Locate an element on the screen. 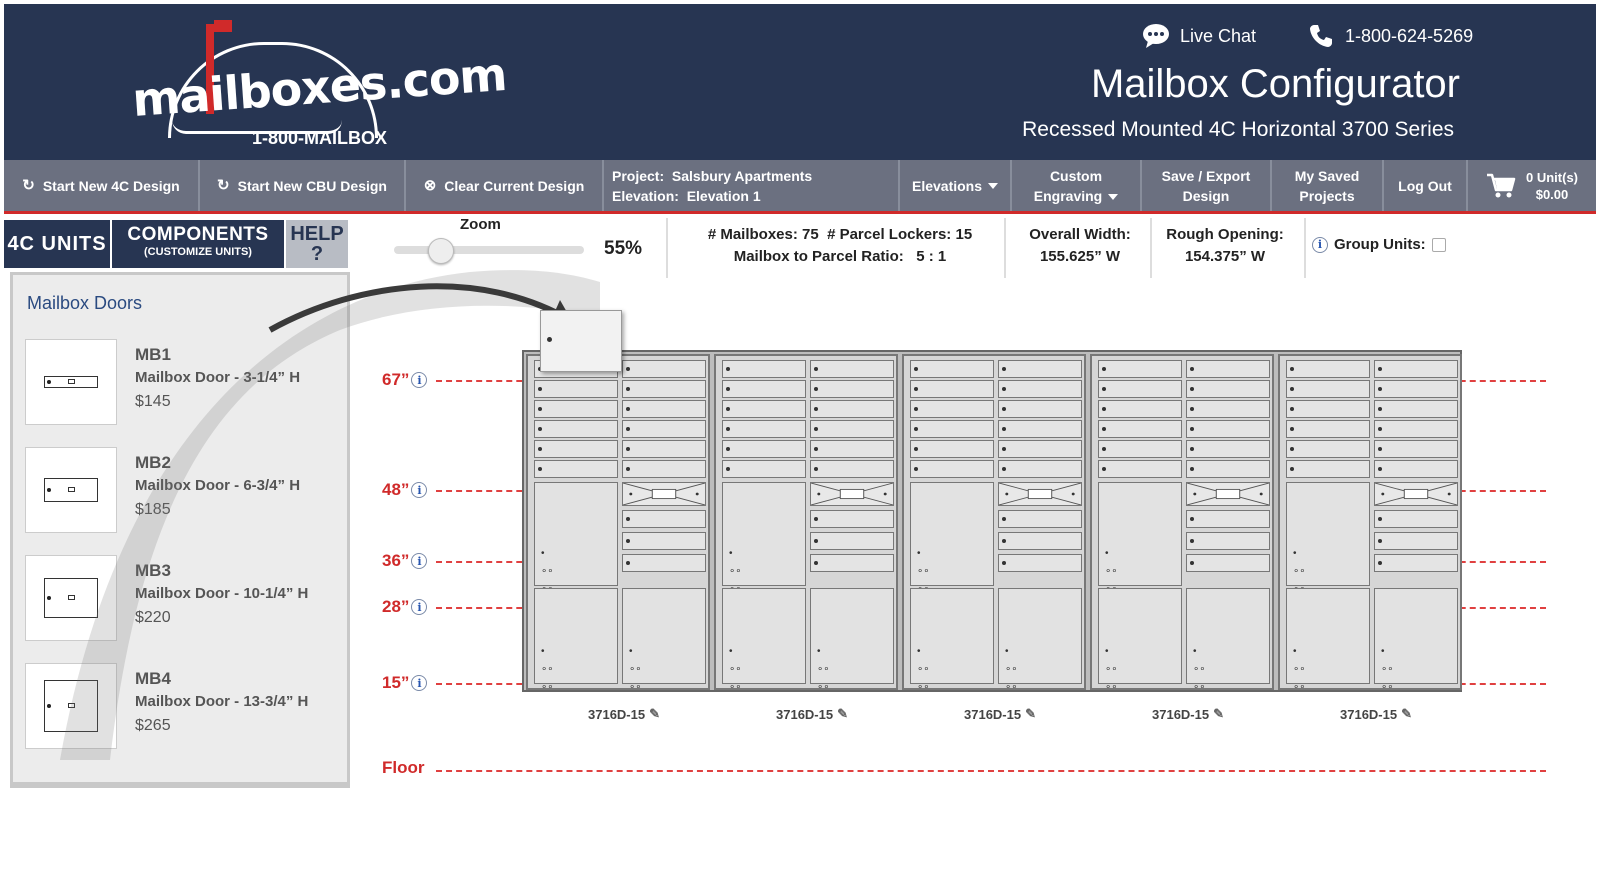 The image size is (1600, 878). door-item-mb2: MB2 Mailbox Door - 6-3/4” H $185 is located at coordinates (185, 492).